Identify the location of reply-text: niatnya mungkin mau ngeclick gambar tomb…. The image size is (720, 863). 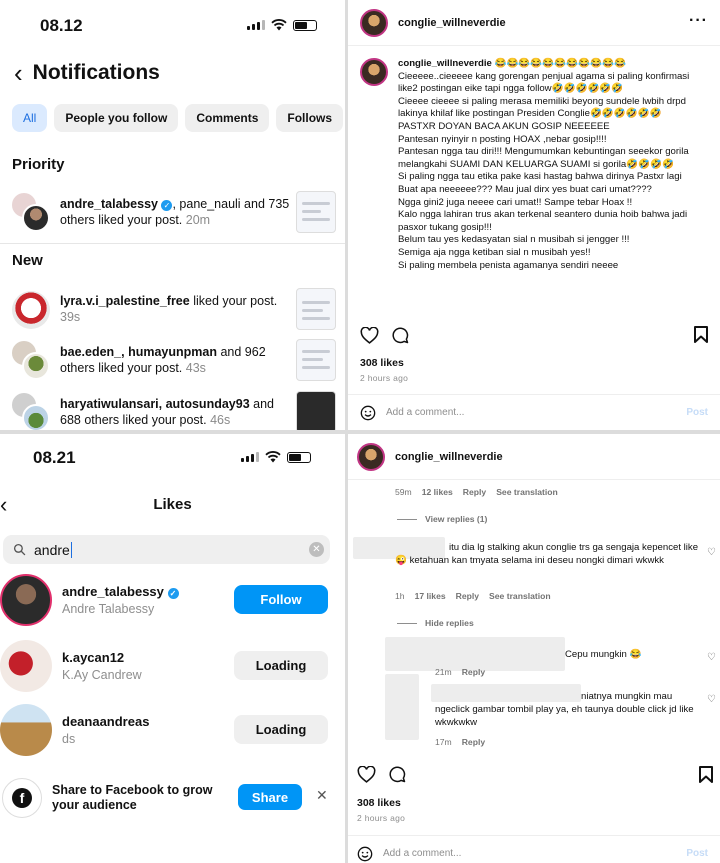
(564, 709).